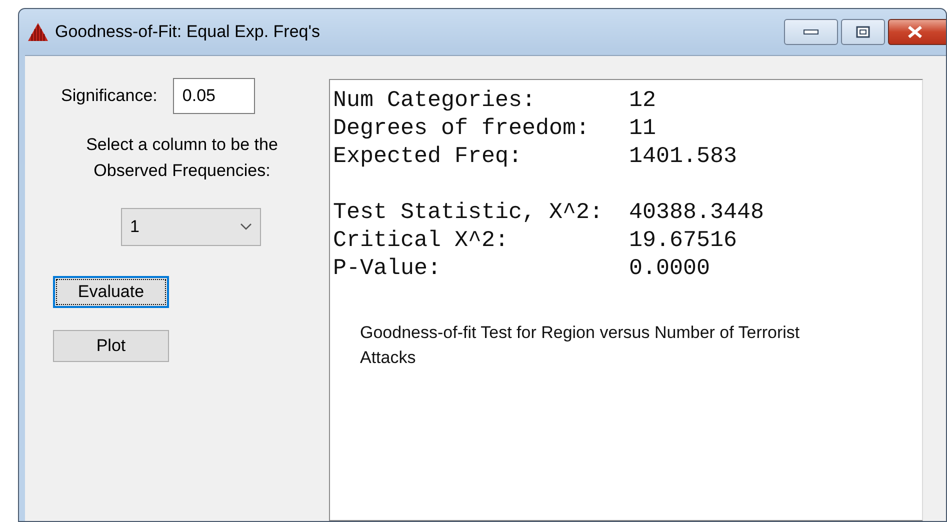 The width and height of the screenshot is (947, 522). What do you see at coordinates (191, 227) in the screenshot?
I see `column-dropdown: 1` at bounding box center [191, 227].